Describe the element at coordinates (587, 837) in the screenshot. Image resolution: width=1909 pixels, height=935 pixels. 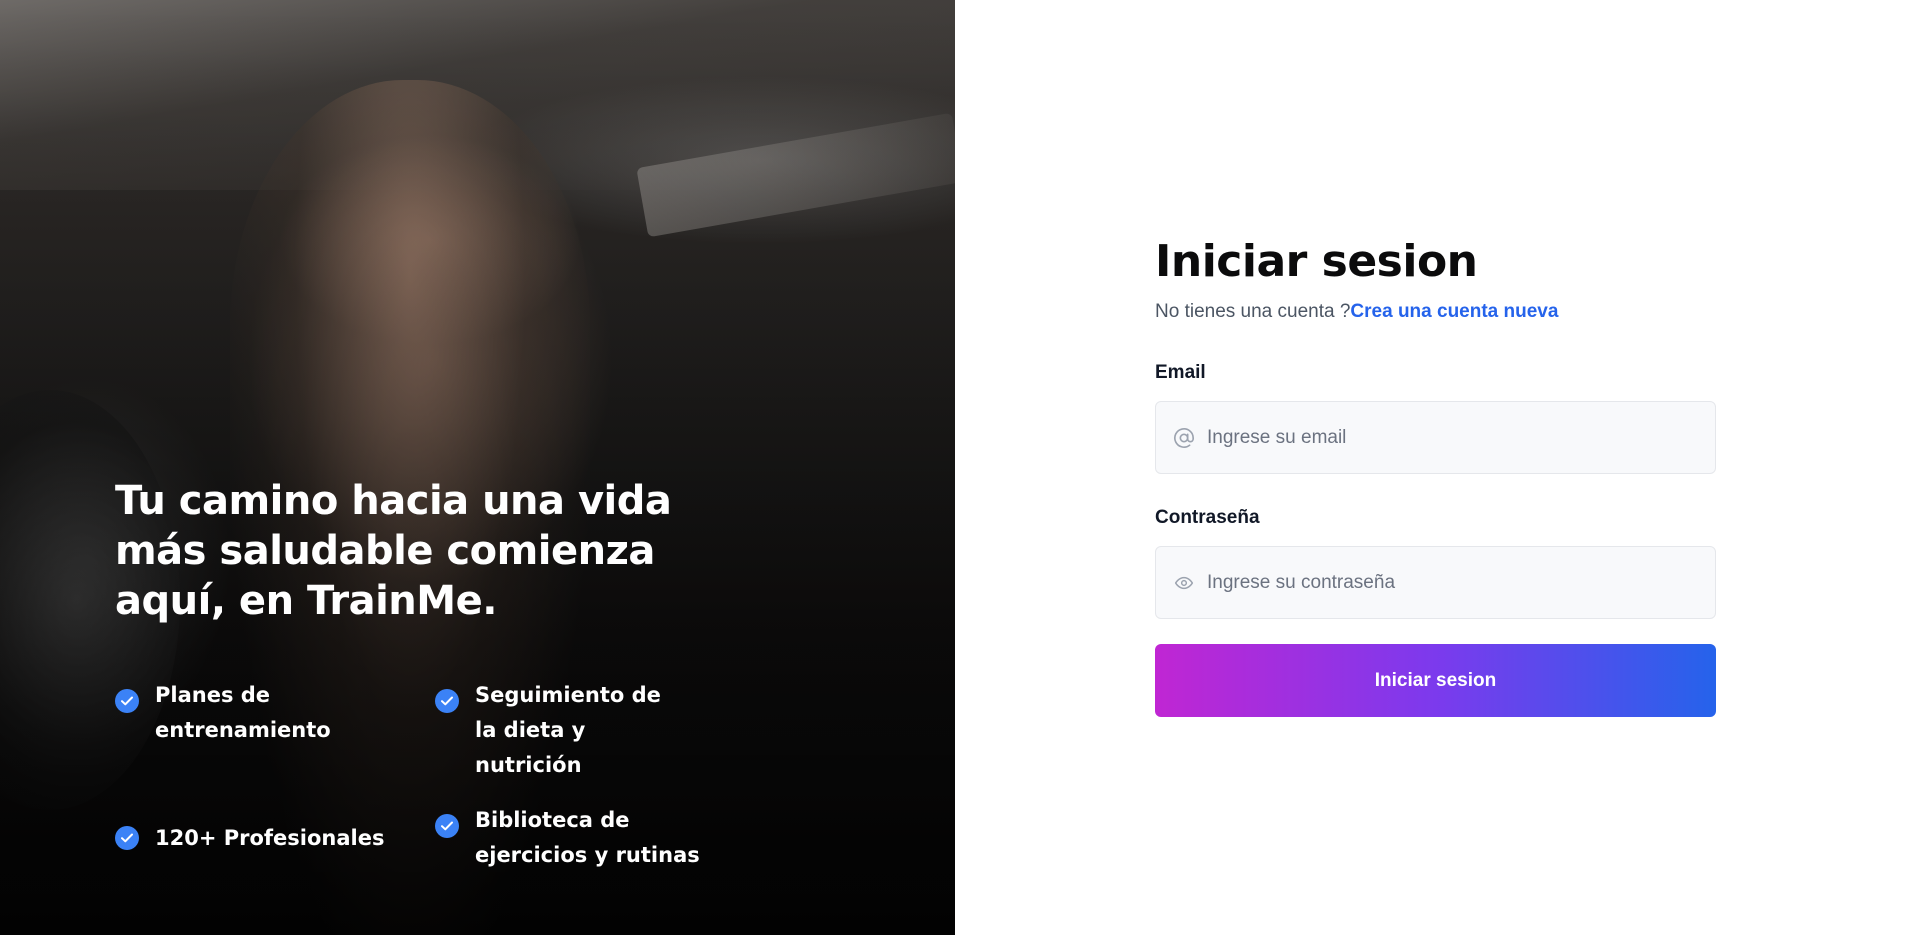
I see `feature-label: Biblioteca de ejercicios y rutinas` at that location.